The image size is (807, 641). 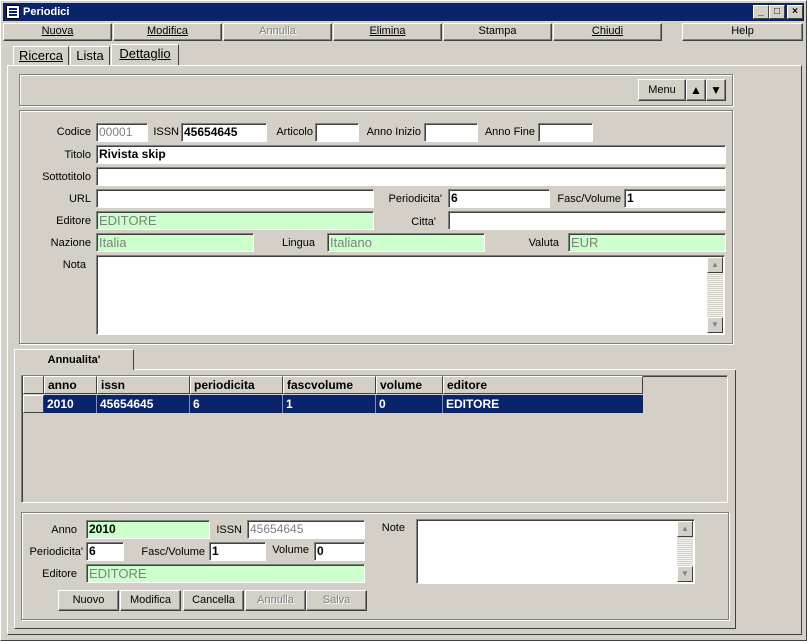 What do you see at coordinates (33, 404) in the screenshot?
I see `row-indicator` at bounding box center [33, 404].